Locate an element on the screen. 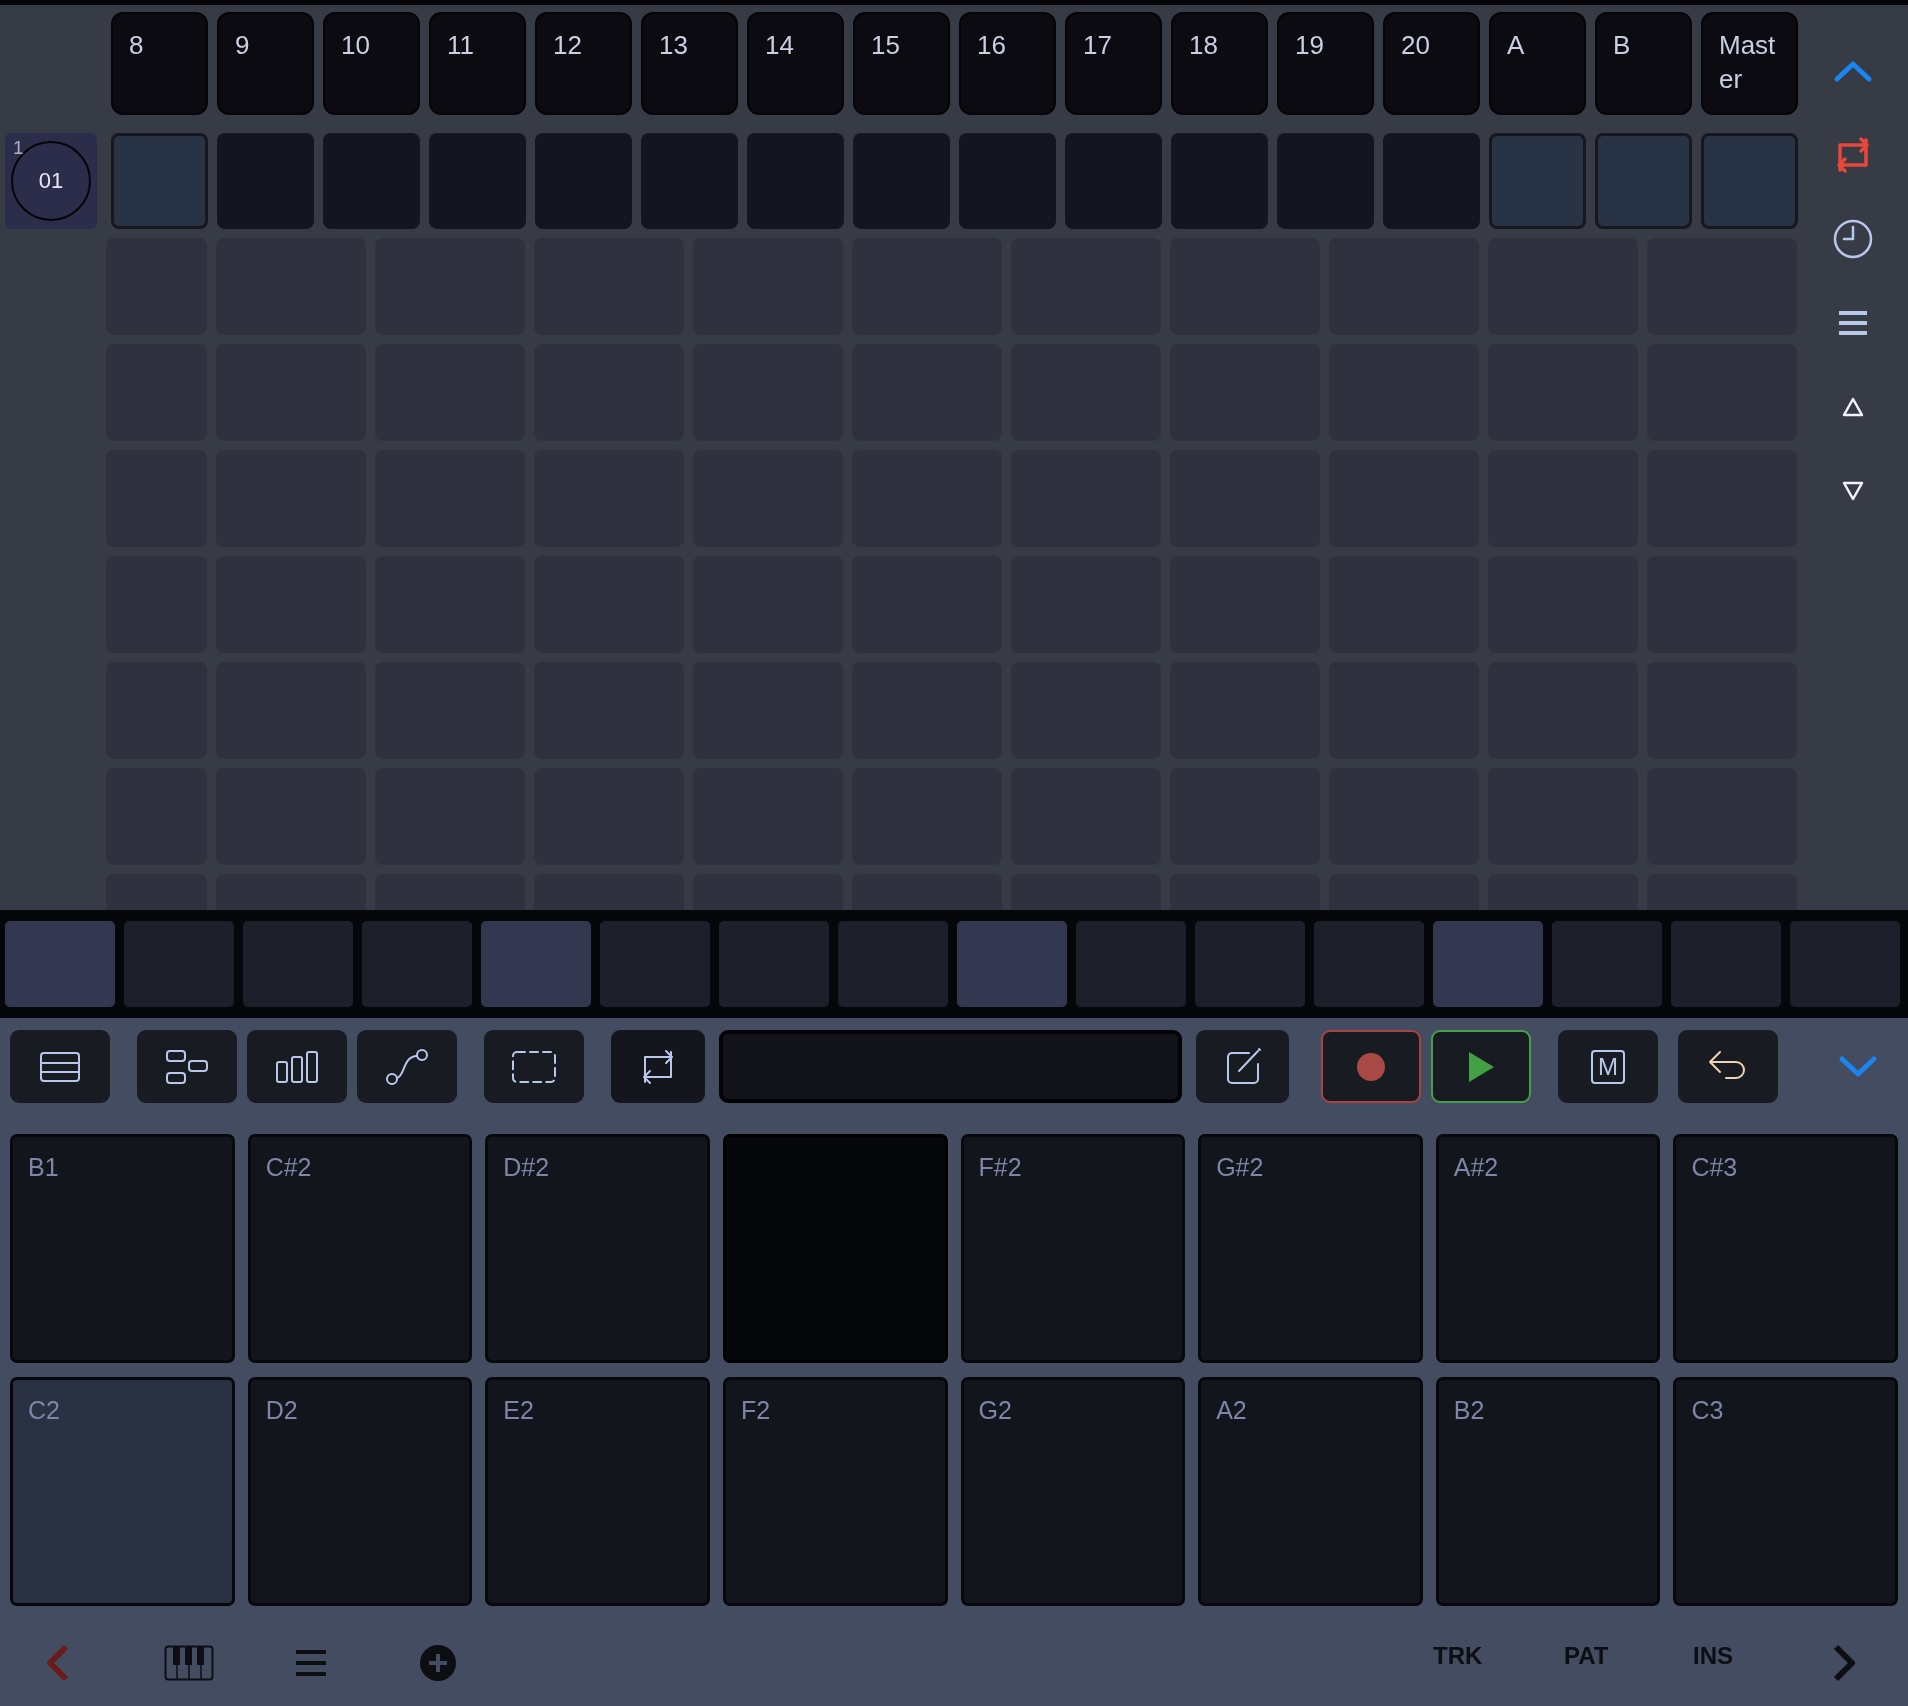 This screenshot has width=1908, height=1706. track-header: 10 is located at coordinates (371, 63).